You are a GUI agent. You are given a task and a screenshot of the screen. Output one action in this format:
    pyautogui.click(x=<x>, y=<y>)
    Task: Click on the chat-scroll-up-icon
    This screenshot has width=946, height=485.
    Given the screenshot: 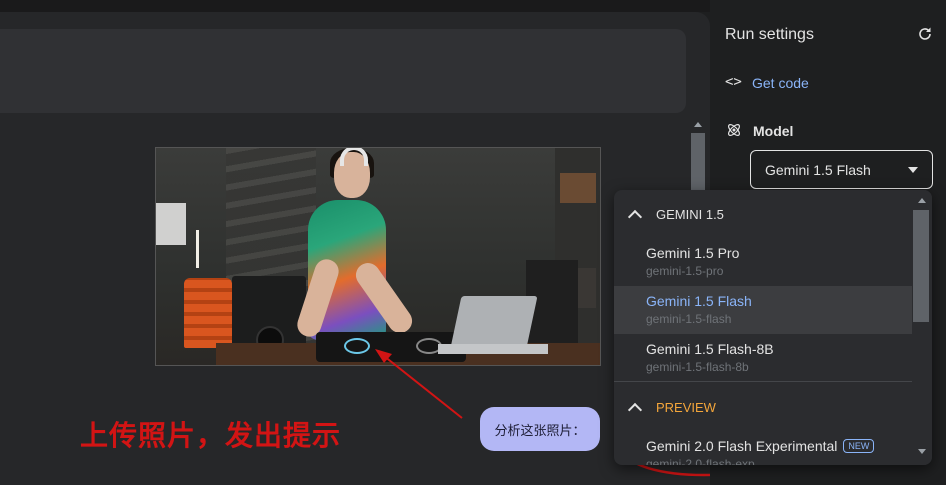 What is the action you would take?
    pyautogui.click(x=698, y=124)
    